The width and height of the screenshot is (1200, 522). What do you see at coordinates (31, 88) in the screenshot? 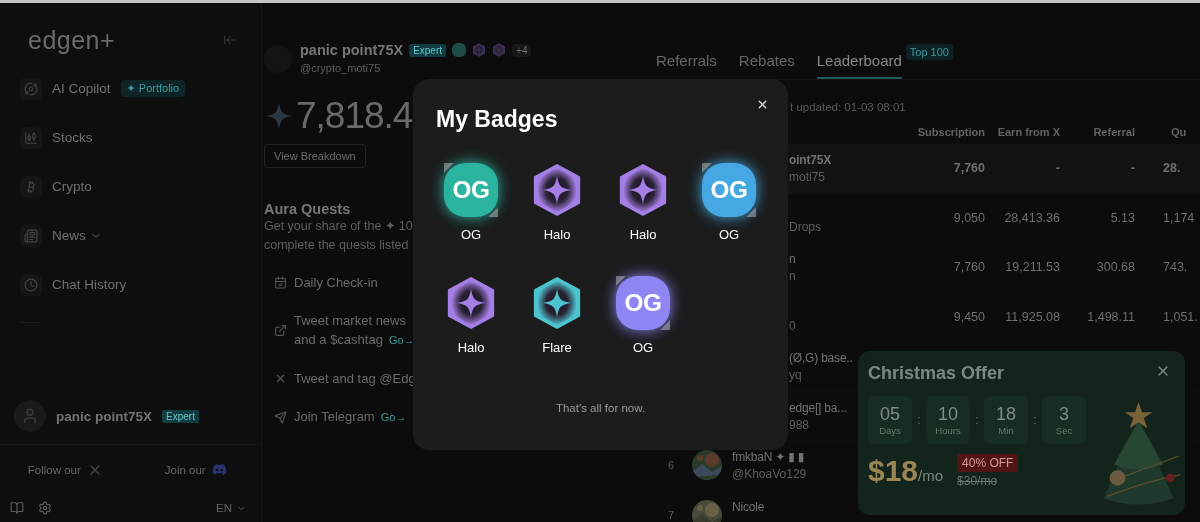
I see `orbit-icon` at bounding box center [31, 88].